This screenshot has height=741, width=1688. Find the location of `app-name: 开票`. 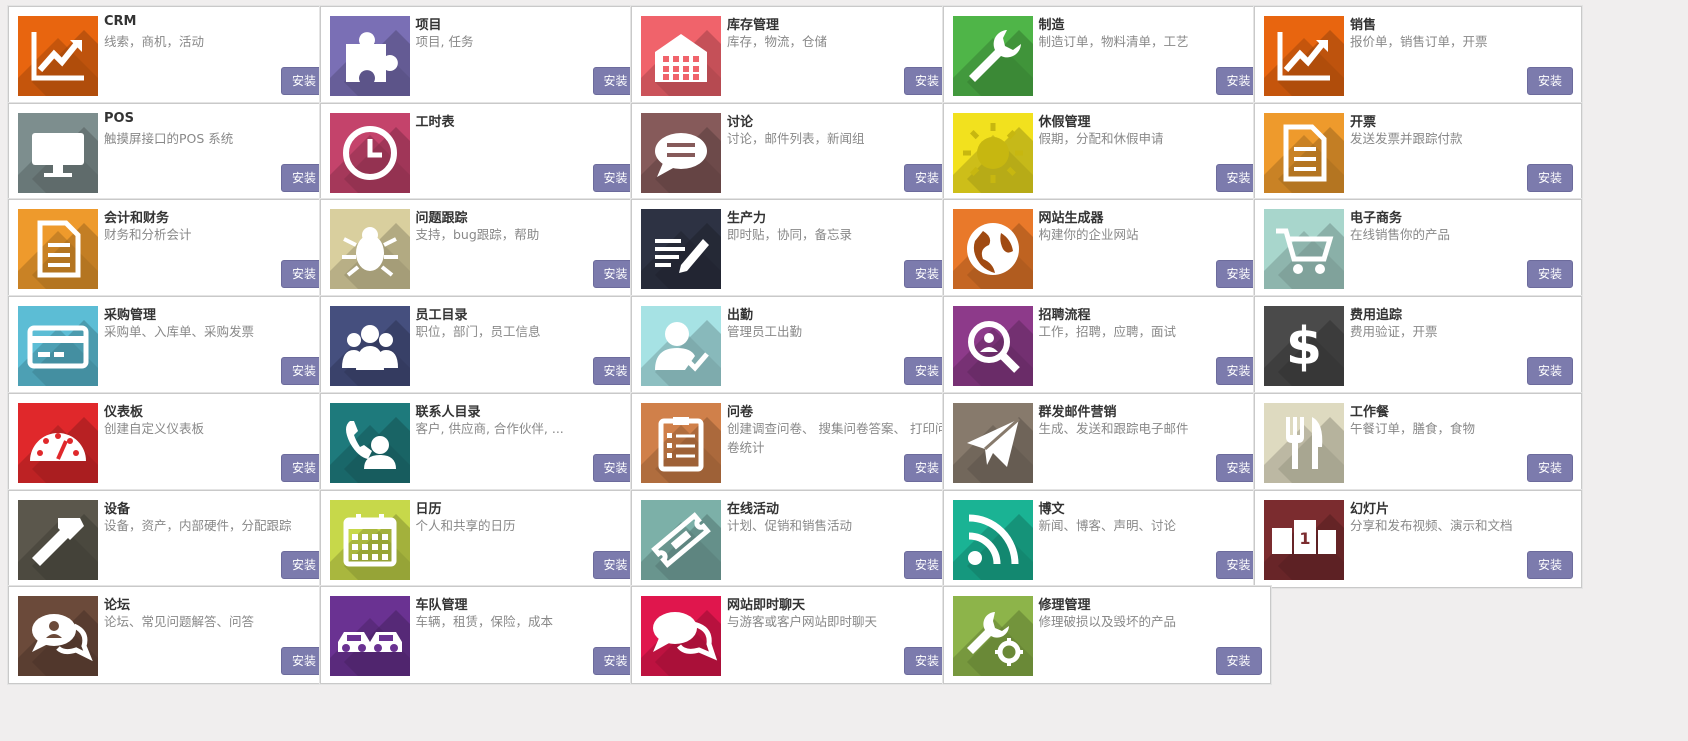

app-name: 开票 is located at coordinates (1363, 122).